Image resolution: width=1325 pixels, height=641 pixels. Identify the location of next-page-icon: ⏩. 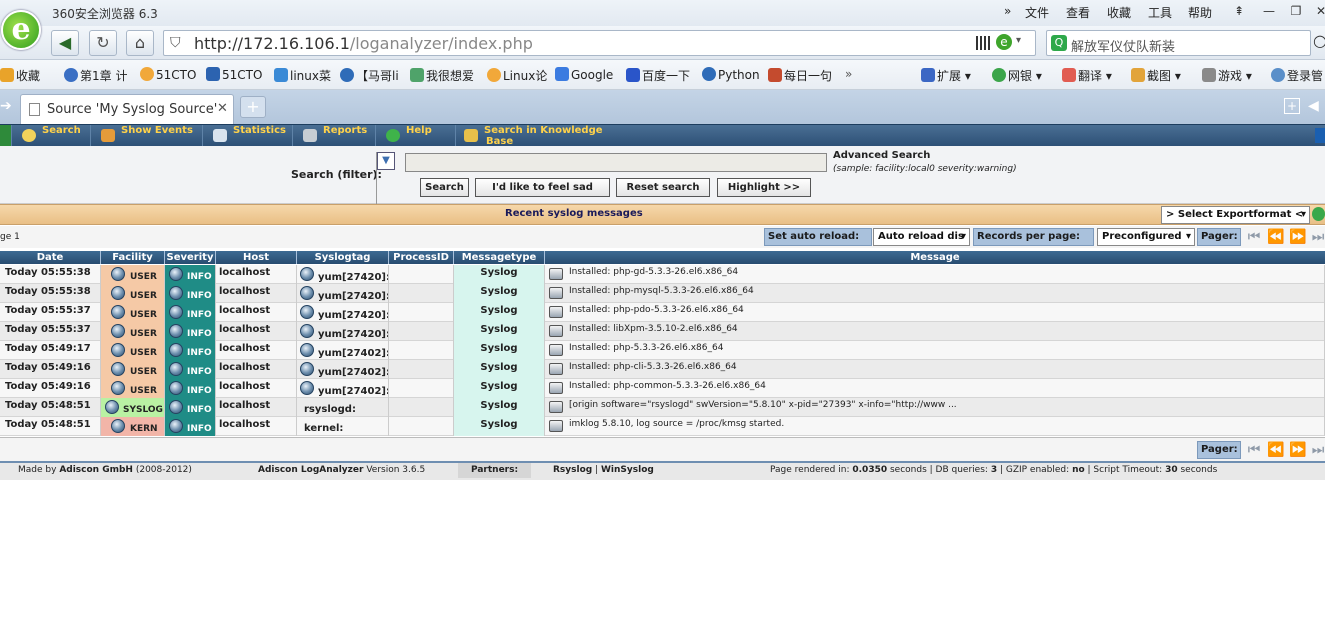
(1298, 237).